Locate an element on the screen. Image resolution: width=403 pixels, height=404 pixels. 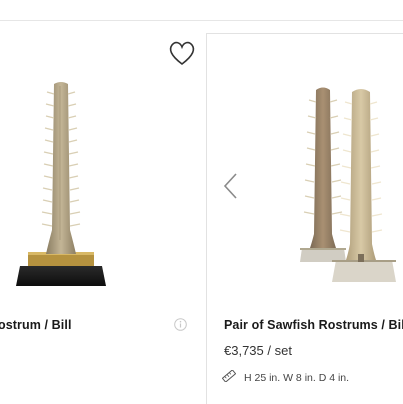
heart-outline-icon is located at coordinates (182, 53).